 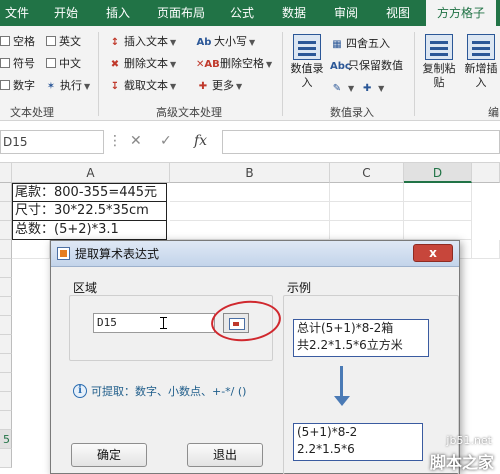 What do you see at coordinates (486, 249) in the screenshot?
I see `cell-e4` at bounding box center [486, 249].